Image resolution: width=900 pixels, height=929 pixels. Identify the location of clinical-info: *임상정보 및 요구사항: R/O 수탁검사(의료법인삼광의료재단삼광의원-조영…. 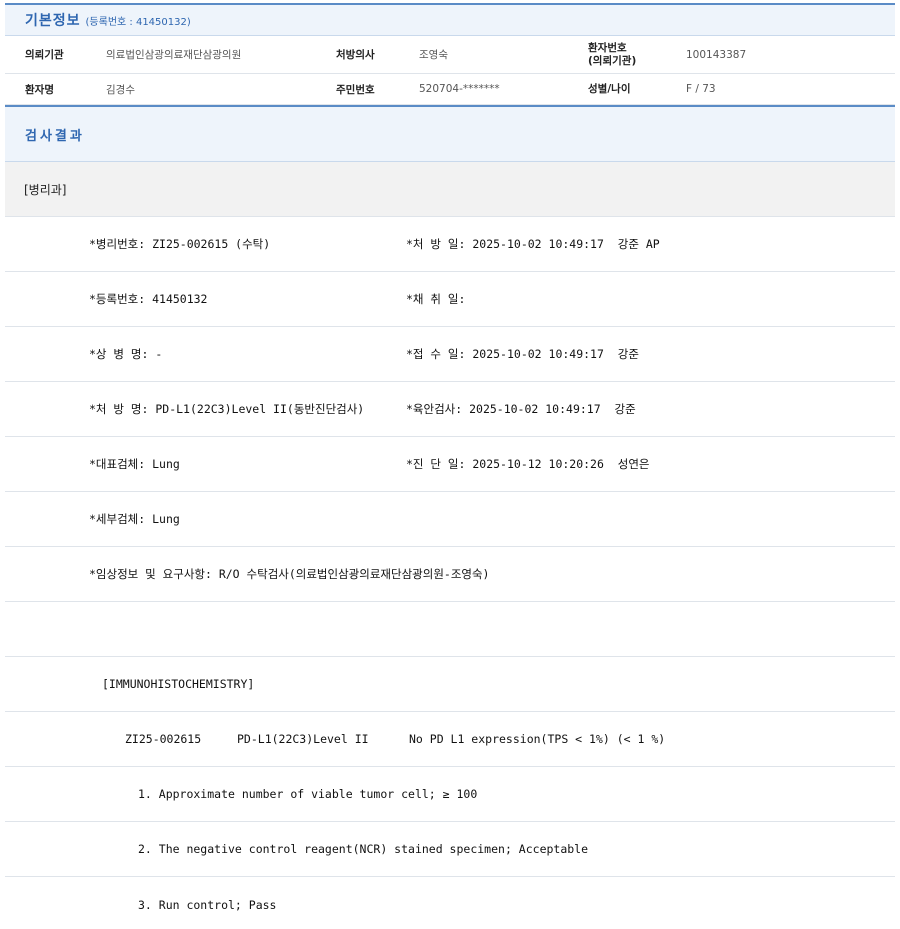
(289, 574).